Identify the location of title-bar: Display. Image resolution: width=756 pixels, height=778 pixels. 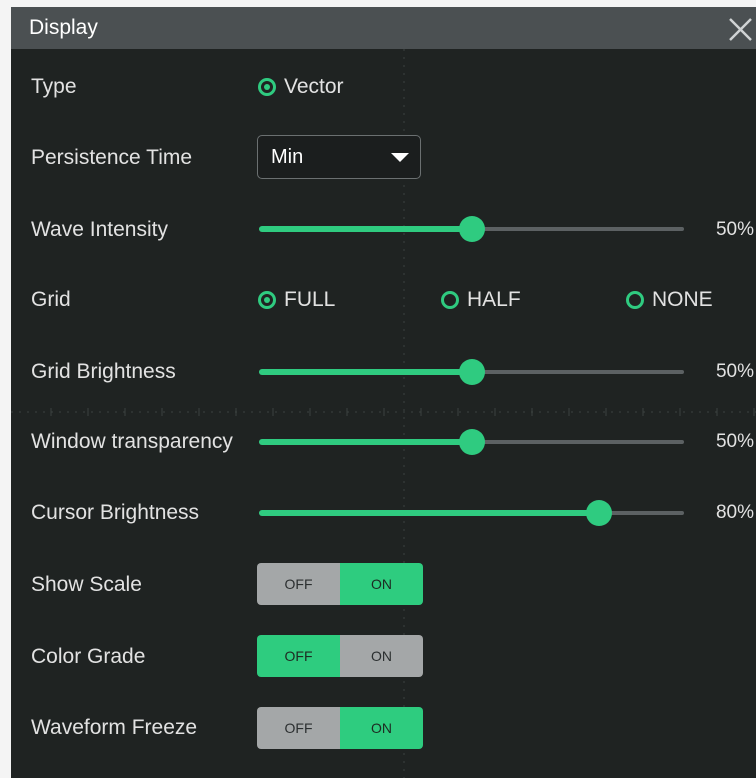
(383, 28).